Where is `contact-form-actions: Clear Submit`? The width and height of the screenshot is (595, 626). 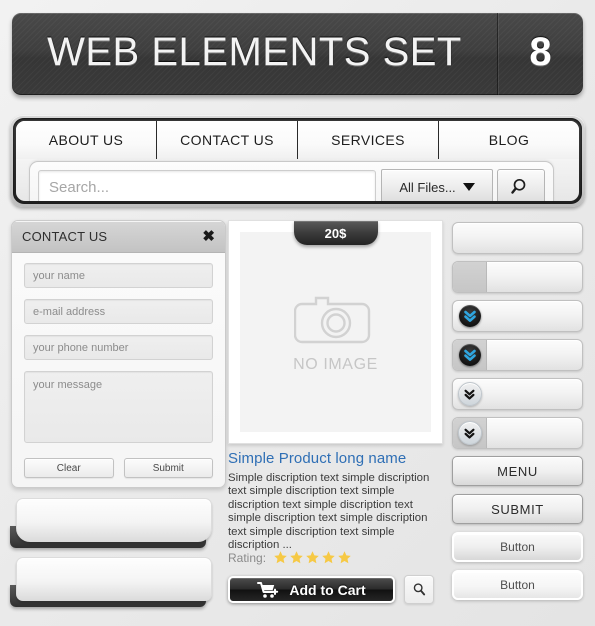
contact-form-actions: Clear Submit is located at coordinates (118, 468).